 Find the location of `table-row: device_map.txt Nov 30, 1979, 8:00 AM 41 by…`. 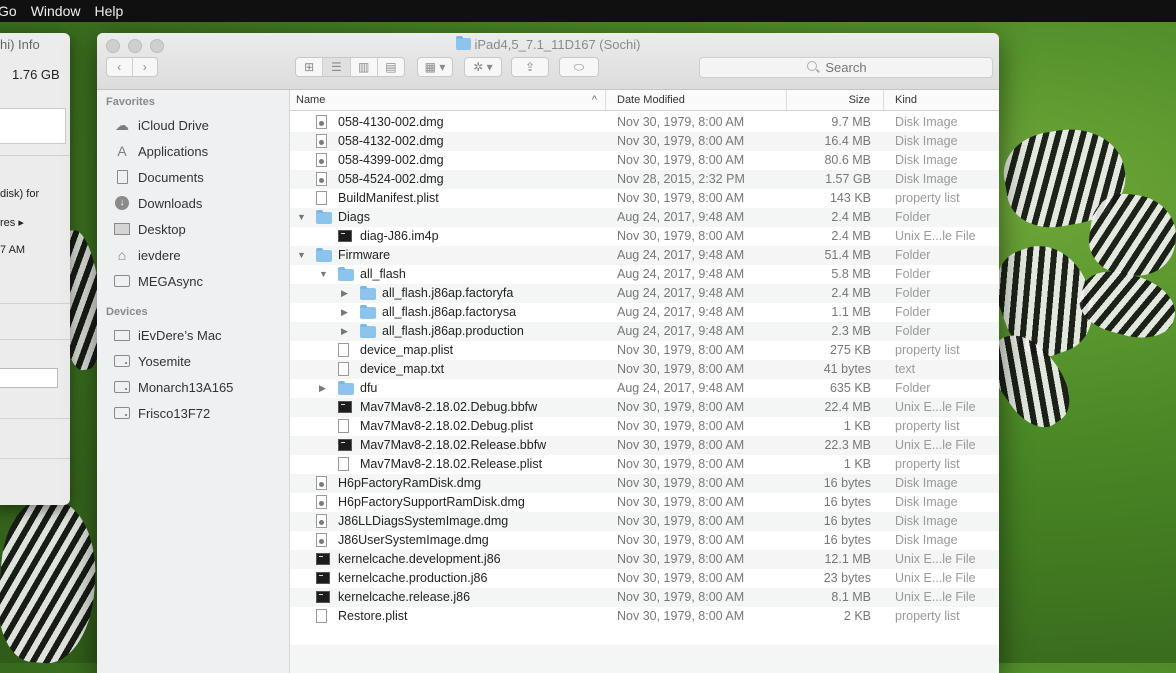

table-row: device_map.txt Nov 30, 1979, 8:00 AM 41 by… is located at coordinates (644, 369).